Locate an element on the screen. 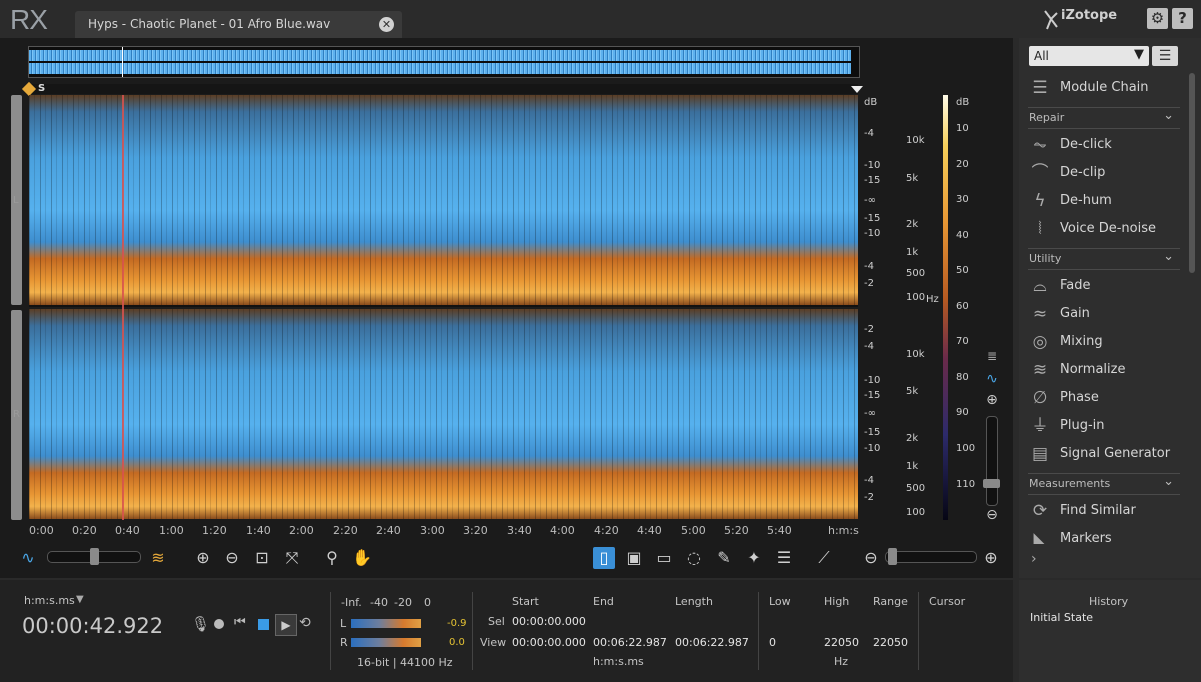 The height and width of the screenshot is (682, 1201). time-tick: 1:40 is located at coordinates (258, 530).